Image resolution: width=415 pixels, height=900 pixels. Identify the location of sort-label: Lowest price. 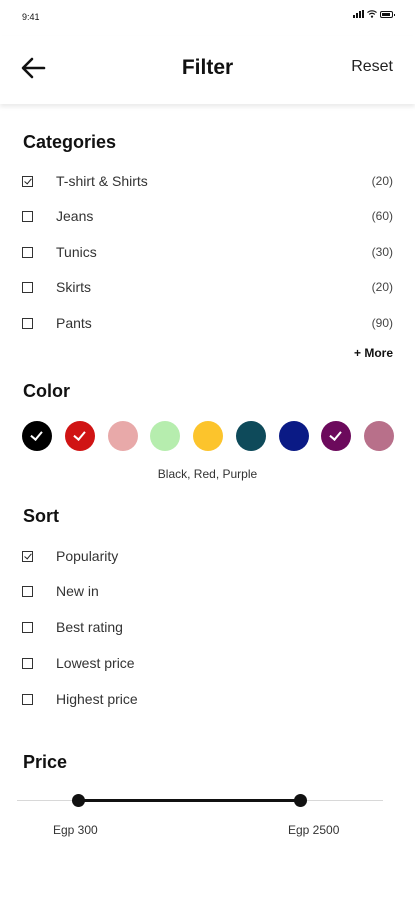
(95, 663).